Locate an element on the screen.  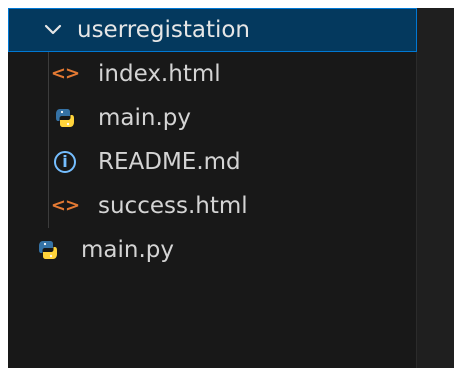
file-name: README.md is located at coordinates (169, 161).